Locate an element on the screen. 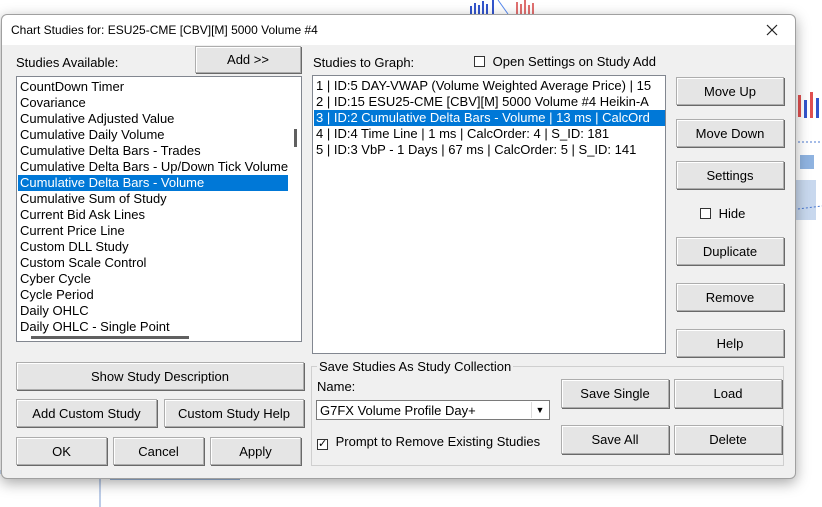 This screenshot has width=822, height=507. open-settings-checkbox: Open Settings on Study Add is located at coordinates (565, 61).